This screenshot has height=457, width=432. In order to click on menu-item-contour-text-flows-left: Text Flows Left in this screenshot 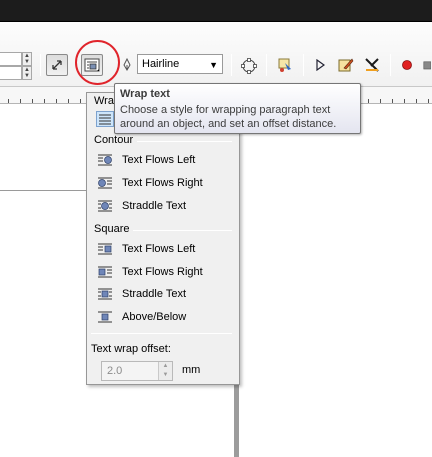, I will do `click(165, 160)`.